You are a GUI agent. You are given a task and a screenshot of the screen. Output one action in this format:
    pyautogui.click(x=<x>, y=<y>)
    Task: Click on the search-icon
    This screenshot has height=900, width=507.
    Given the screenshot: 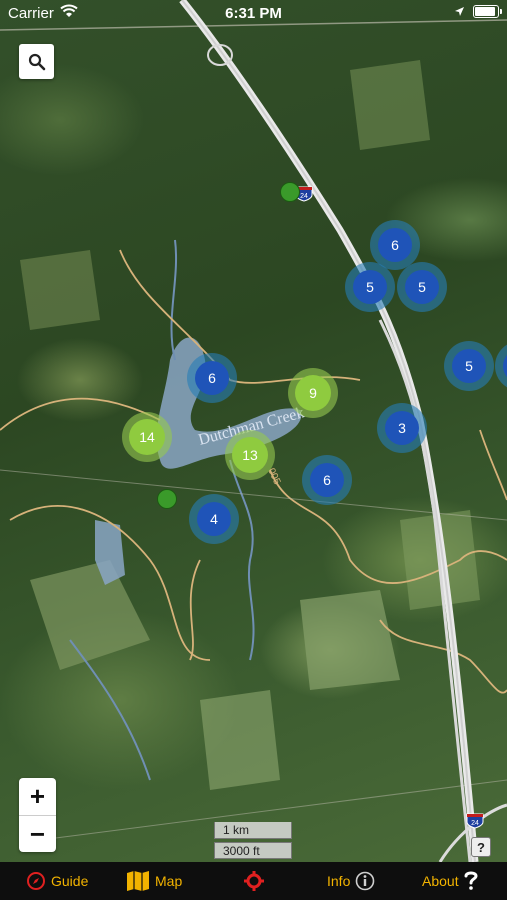 What is the action you would take?
    pyautogui.click(x=36, y=61)
    